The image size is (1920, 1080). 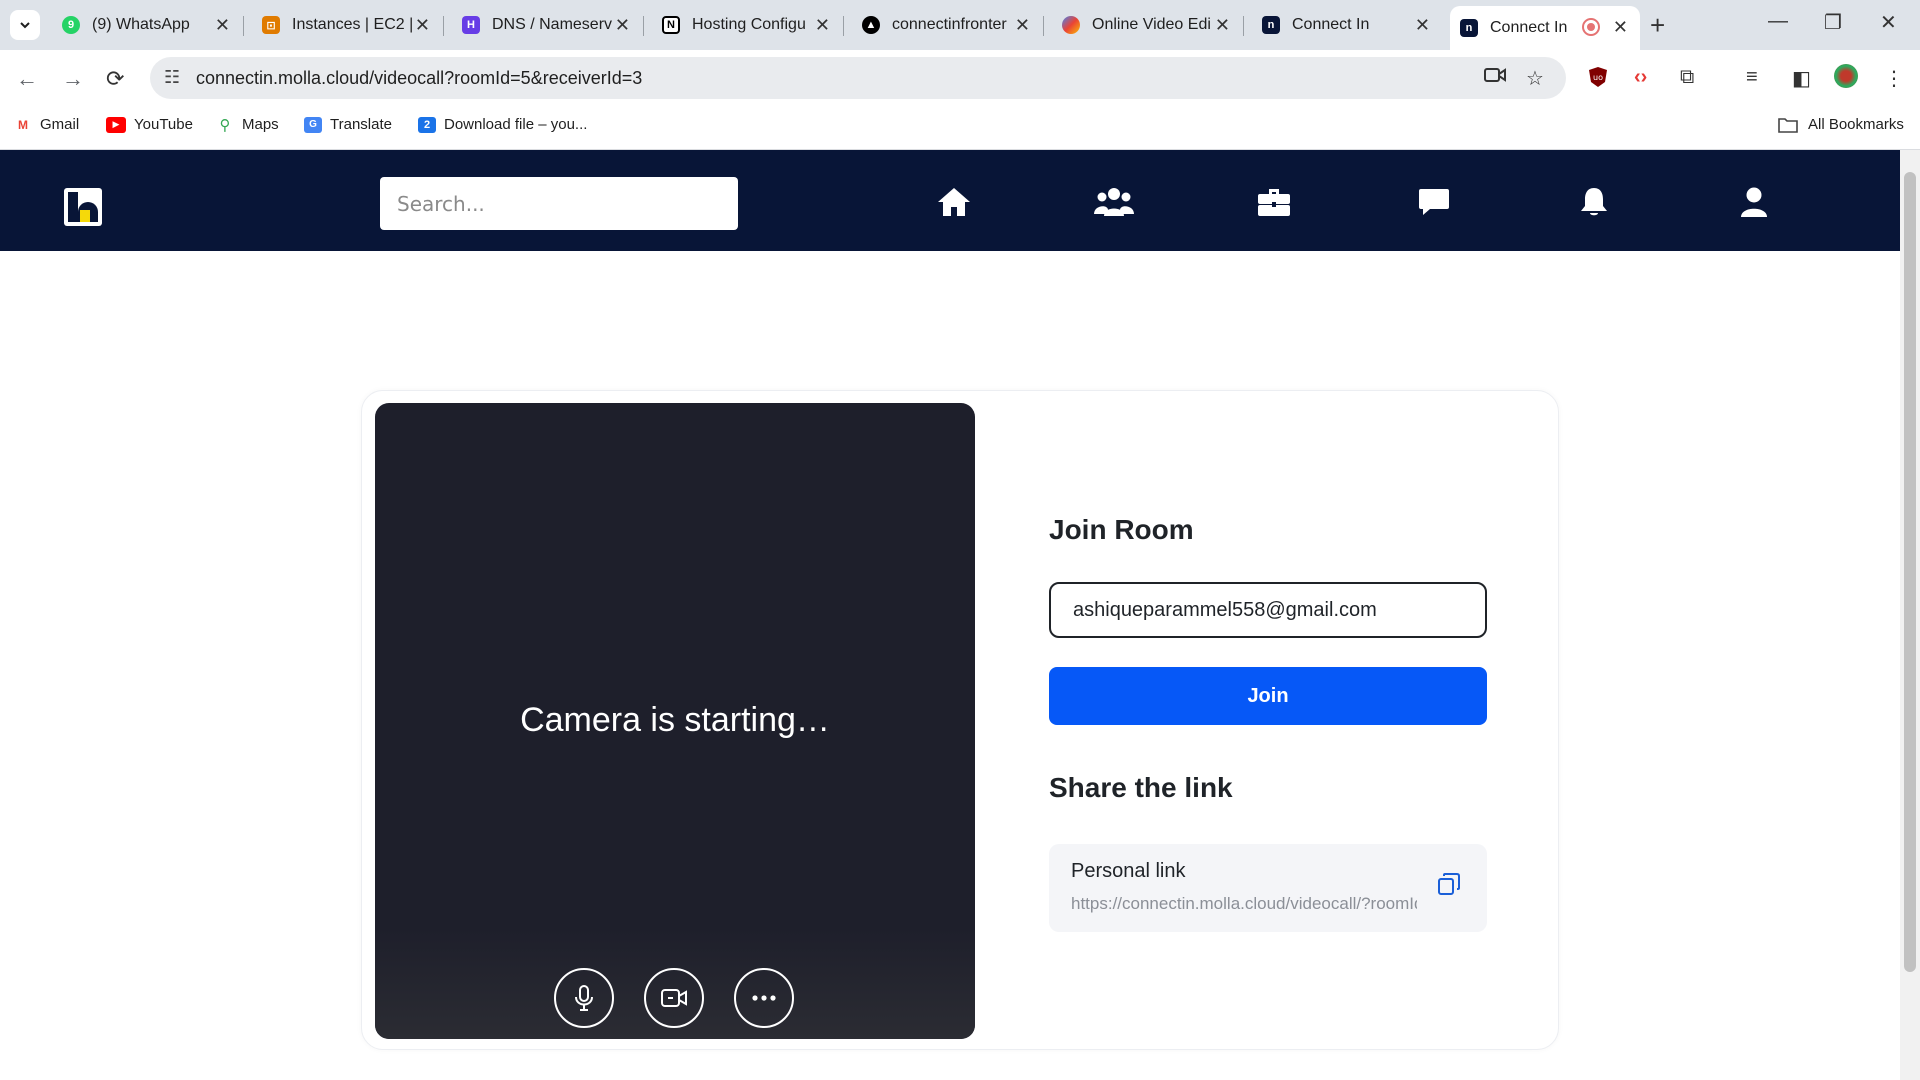 I want to click on video-editor-icon, so click(x=1071, y=25).